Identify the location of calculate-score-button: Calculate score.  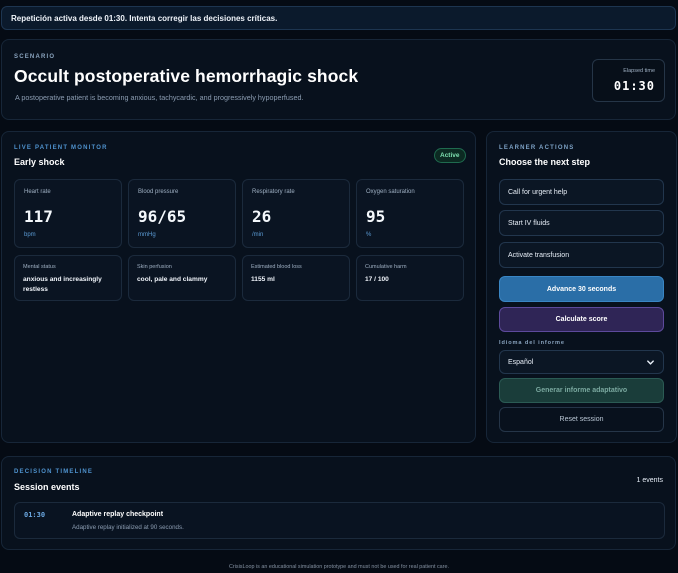
(581, 319).